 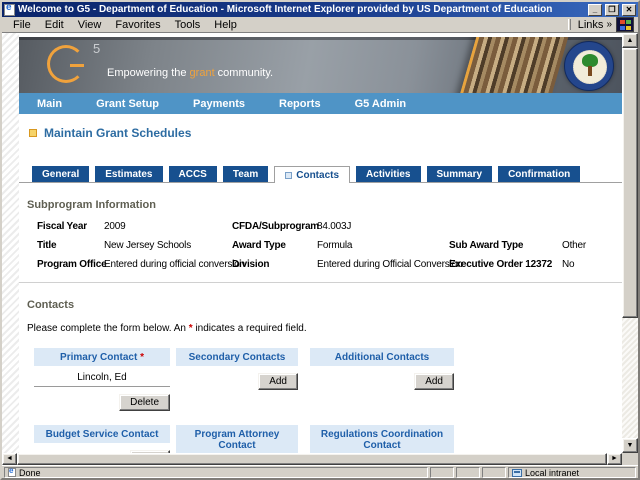 What do you see at coordinates (590, 71) in the screenshot?
I see `seal-trunk-icon` at bounding box center [590, 71].